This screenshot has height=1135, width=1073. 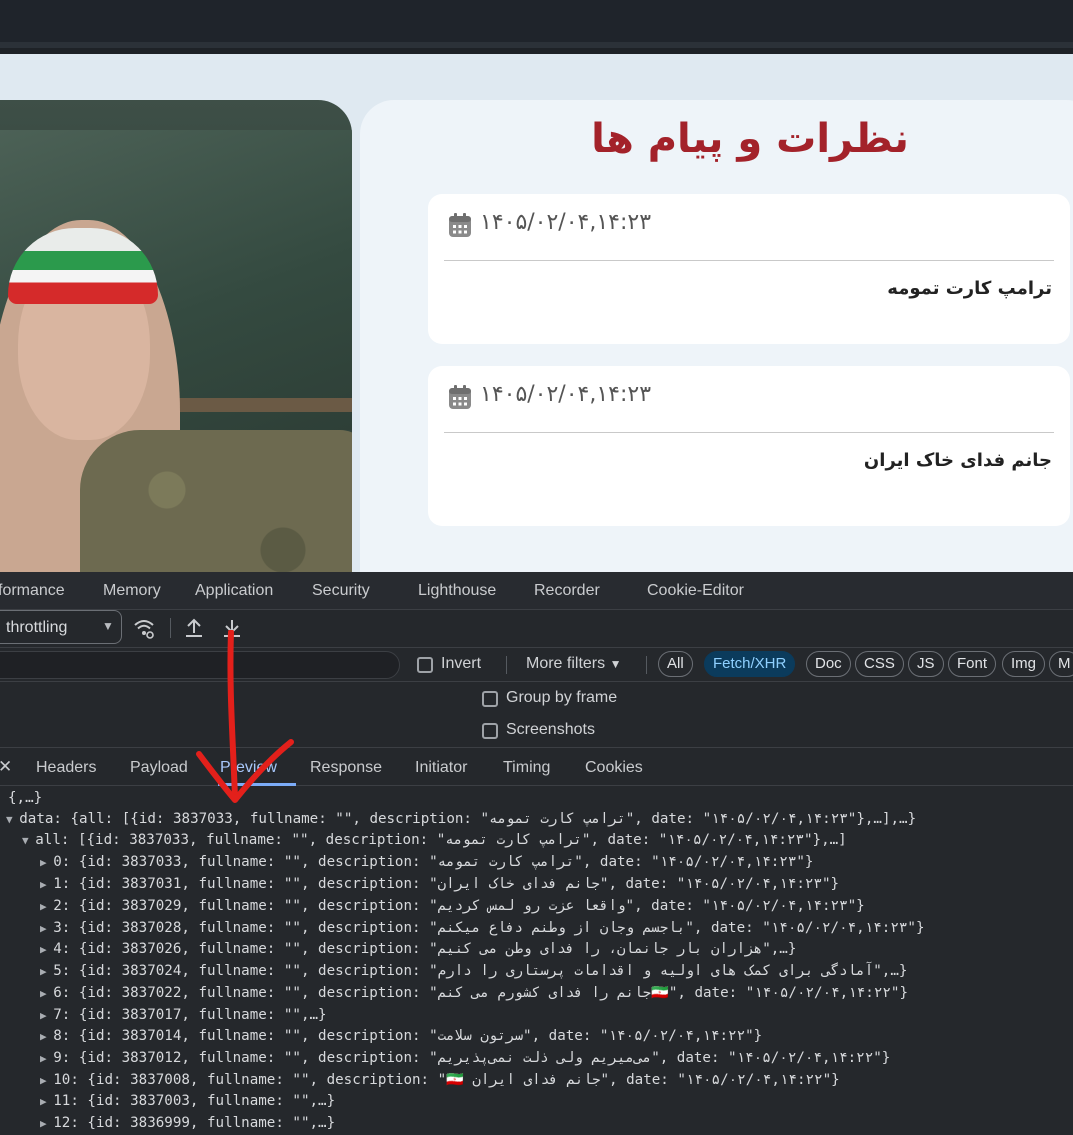 What do you see at coordinates (176, 336) in the screenshot?
I see `hero-photo` at bounding box center [176, 336].